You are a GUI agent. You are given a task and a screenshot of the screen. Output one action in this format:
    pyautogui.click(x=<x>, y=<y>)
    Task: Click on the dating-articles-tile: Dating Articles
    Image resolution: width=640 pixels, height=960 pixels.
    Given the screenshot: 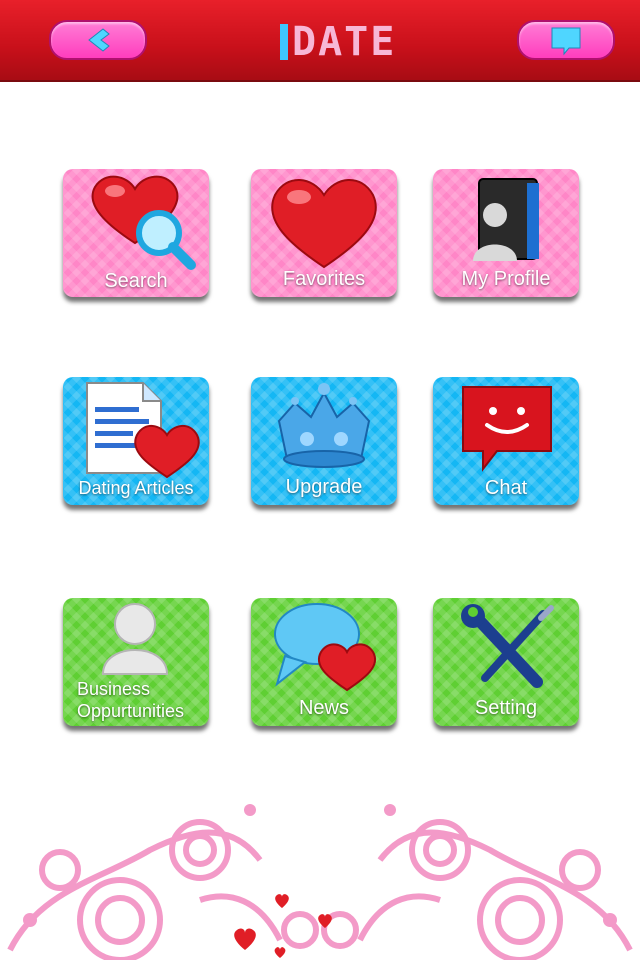 What is the action you would take?
    pyautogui.click(x=136, y=441)
    